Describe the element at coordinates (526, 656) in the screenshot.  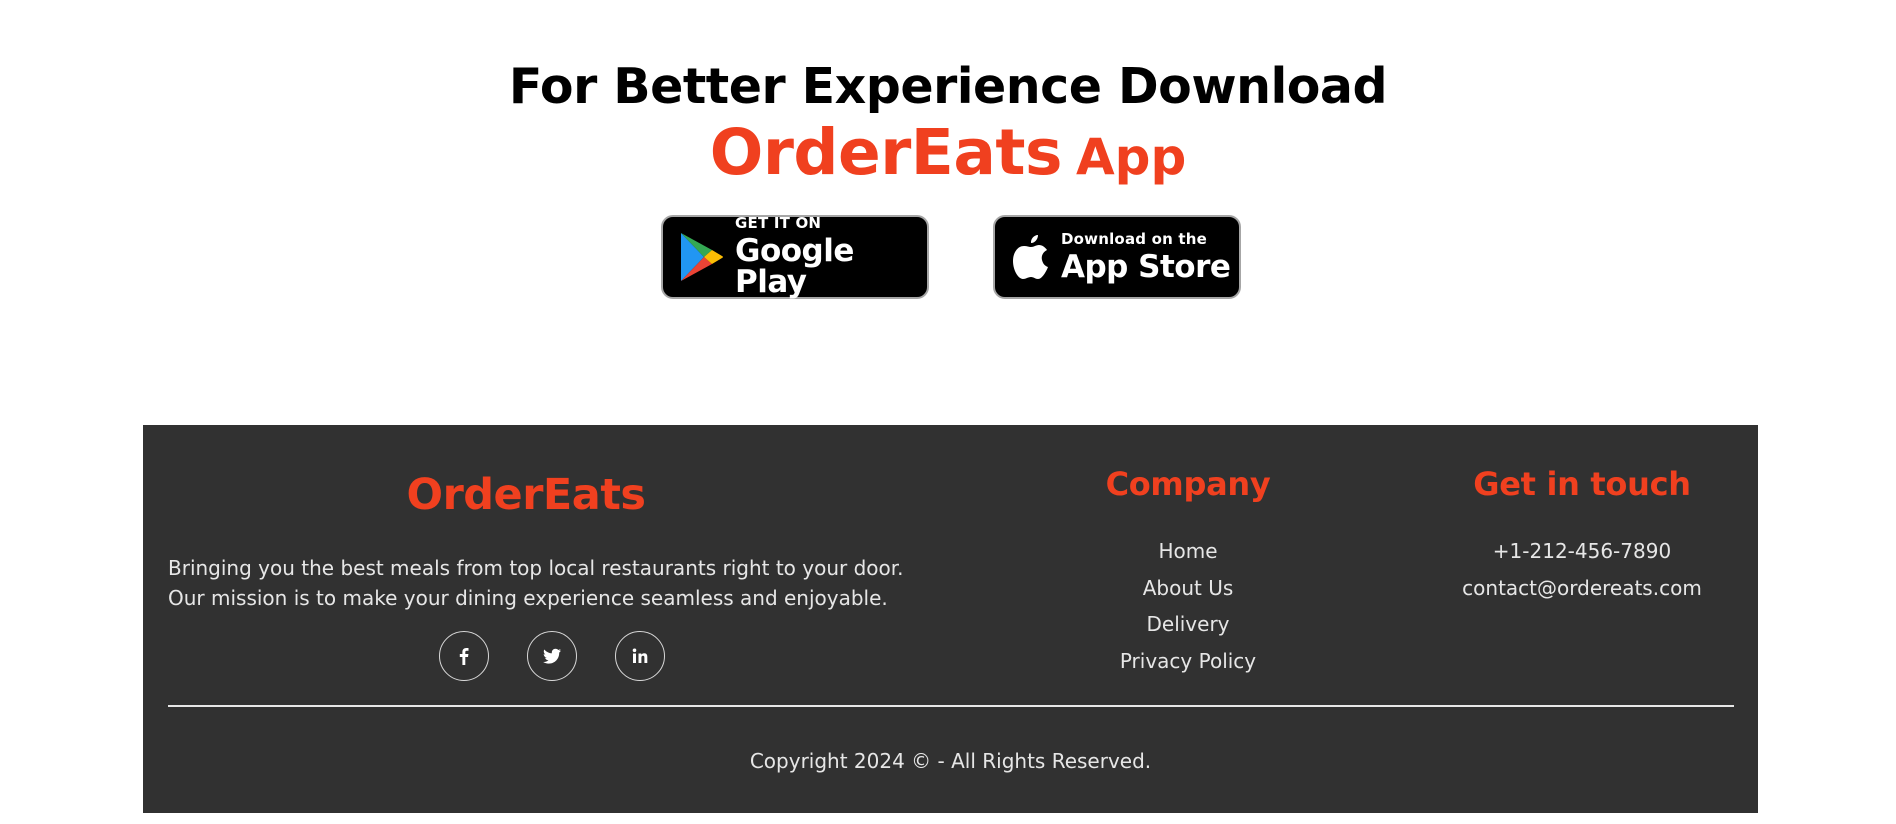
I see `social-links` at that location.